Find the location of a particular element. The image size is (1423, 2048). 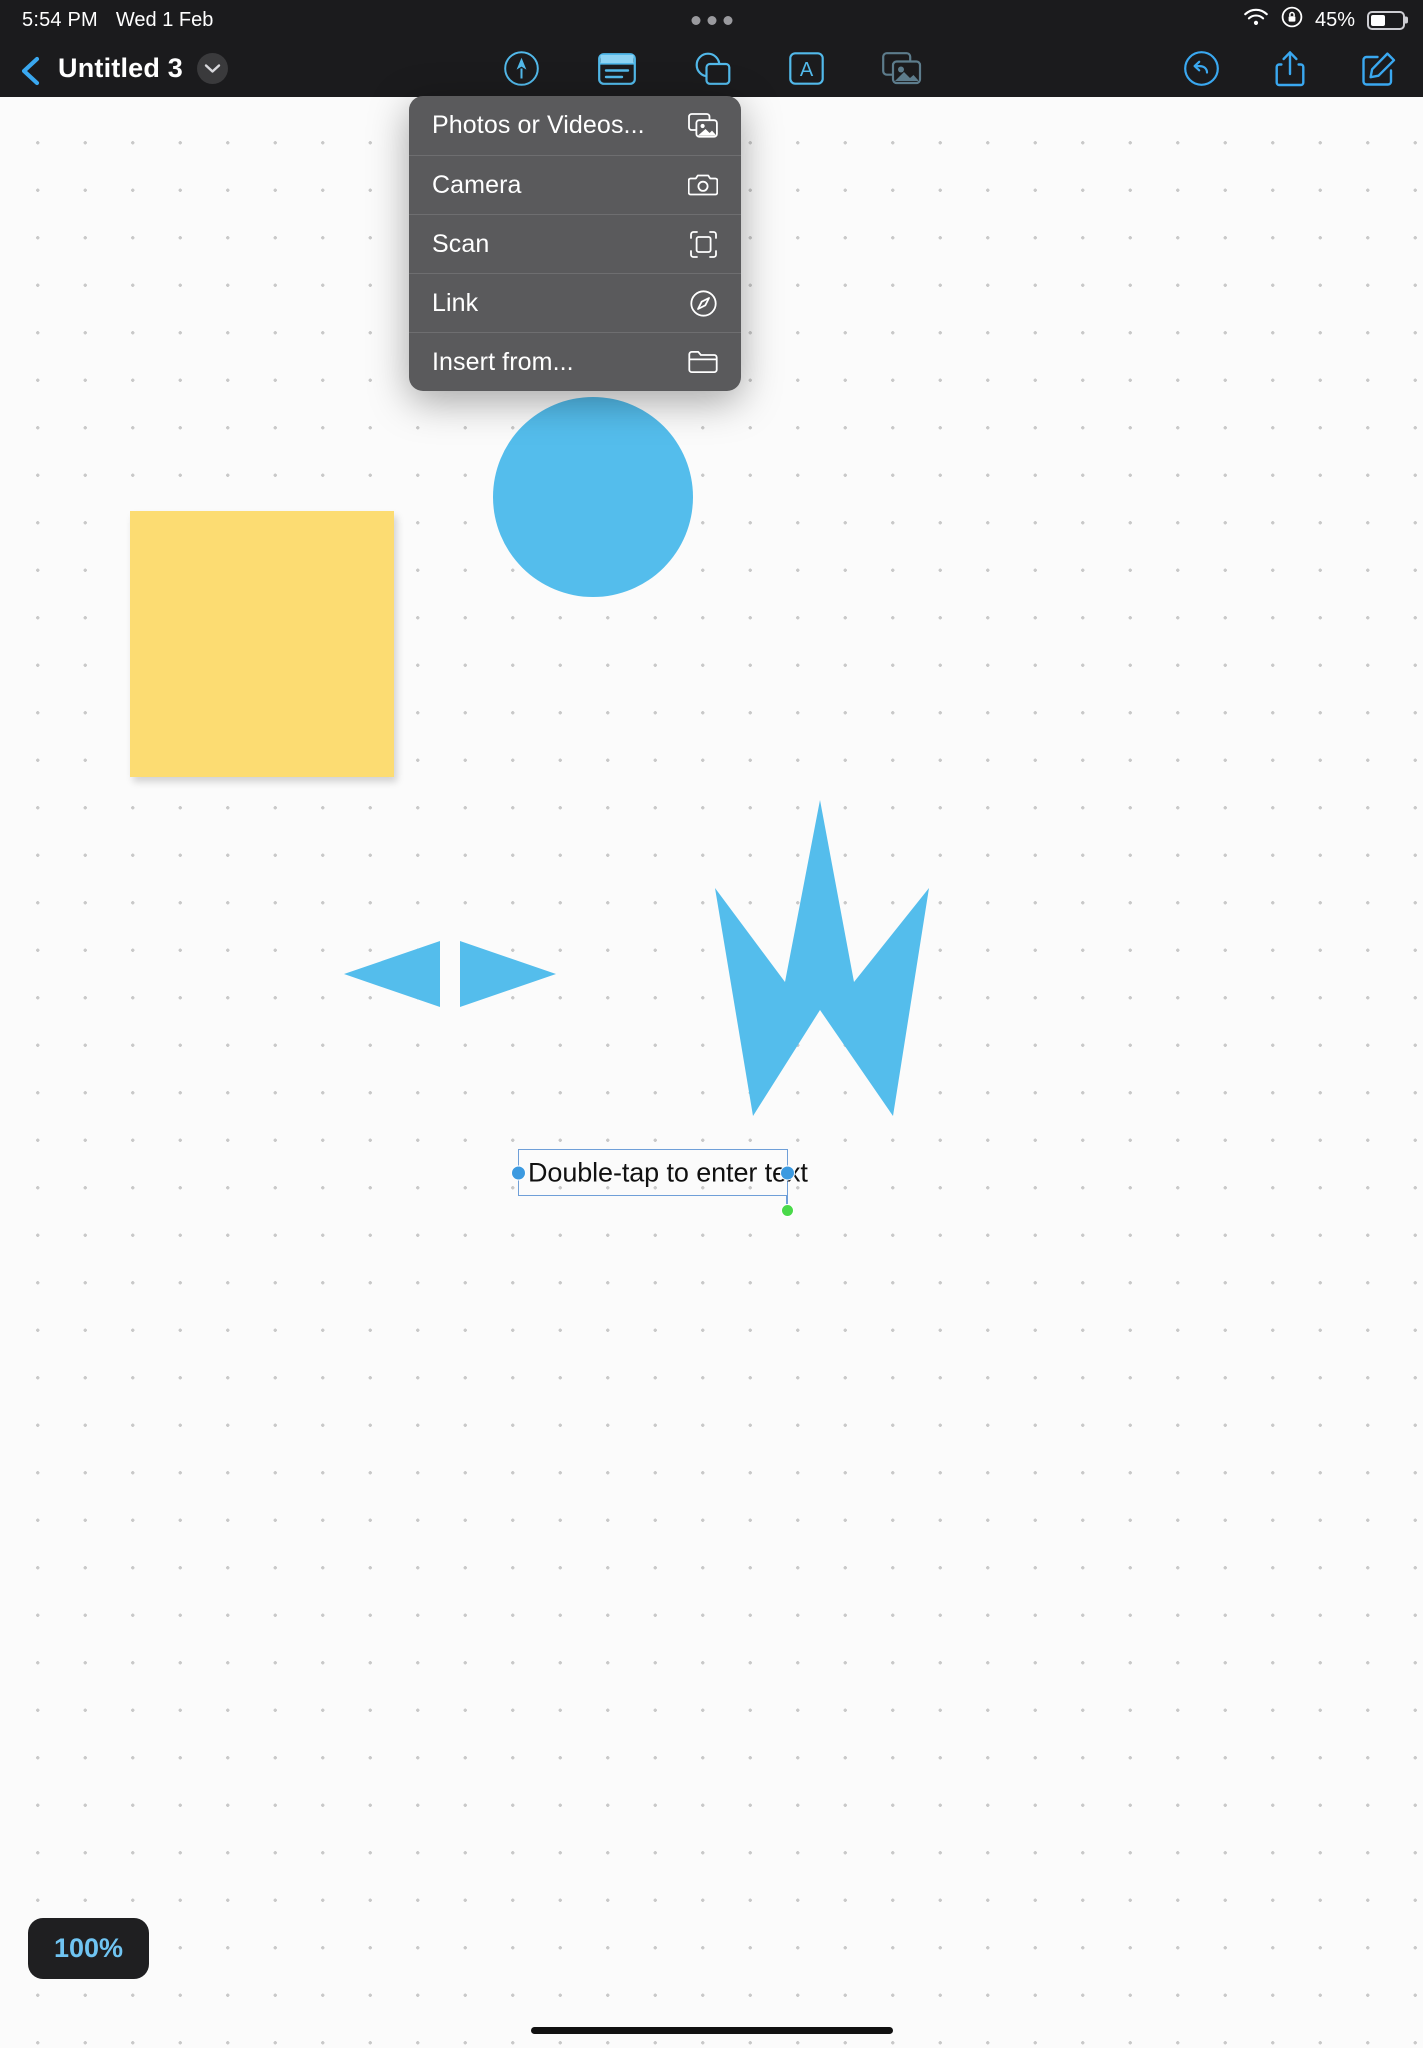

battery-icon is located at coordinates (1386, 20).